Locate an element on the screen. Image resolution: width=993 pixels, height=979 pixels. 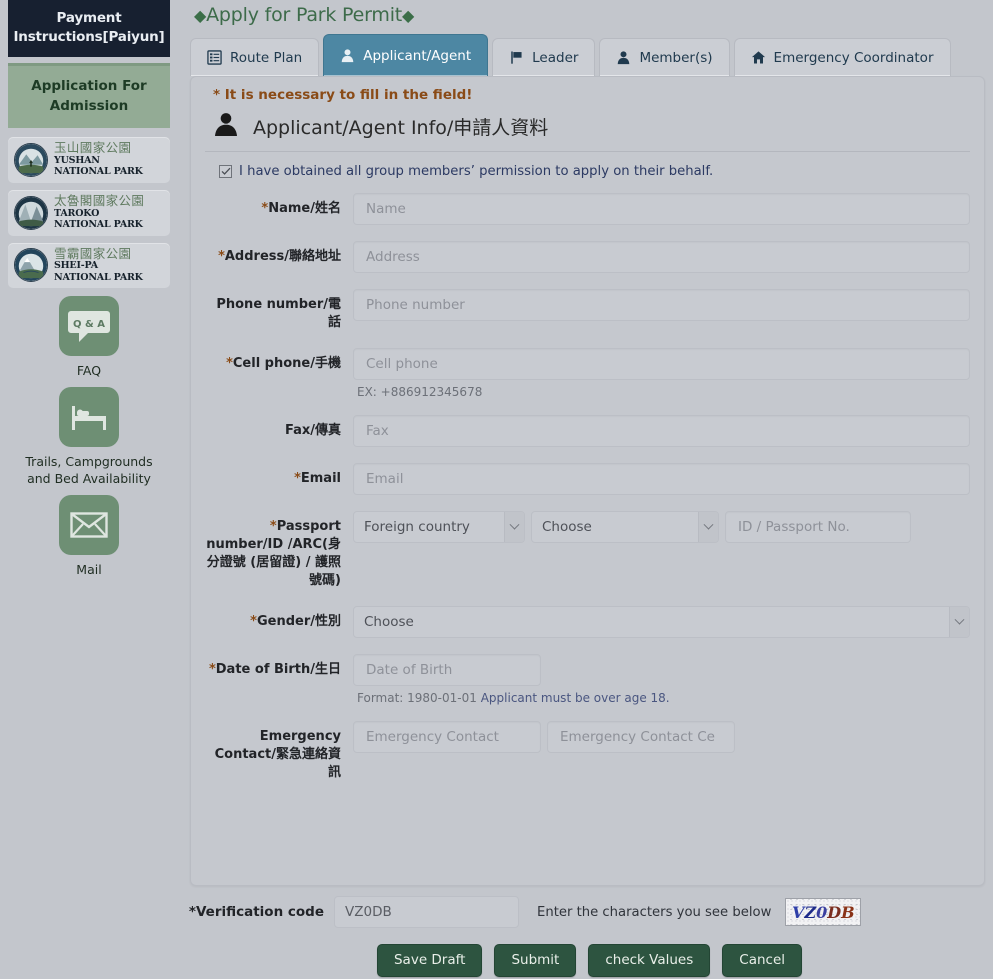
tab-emergency-coordinator: Emergency Coordinator is located at coordinates (842, 57).